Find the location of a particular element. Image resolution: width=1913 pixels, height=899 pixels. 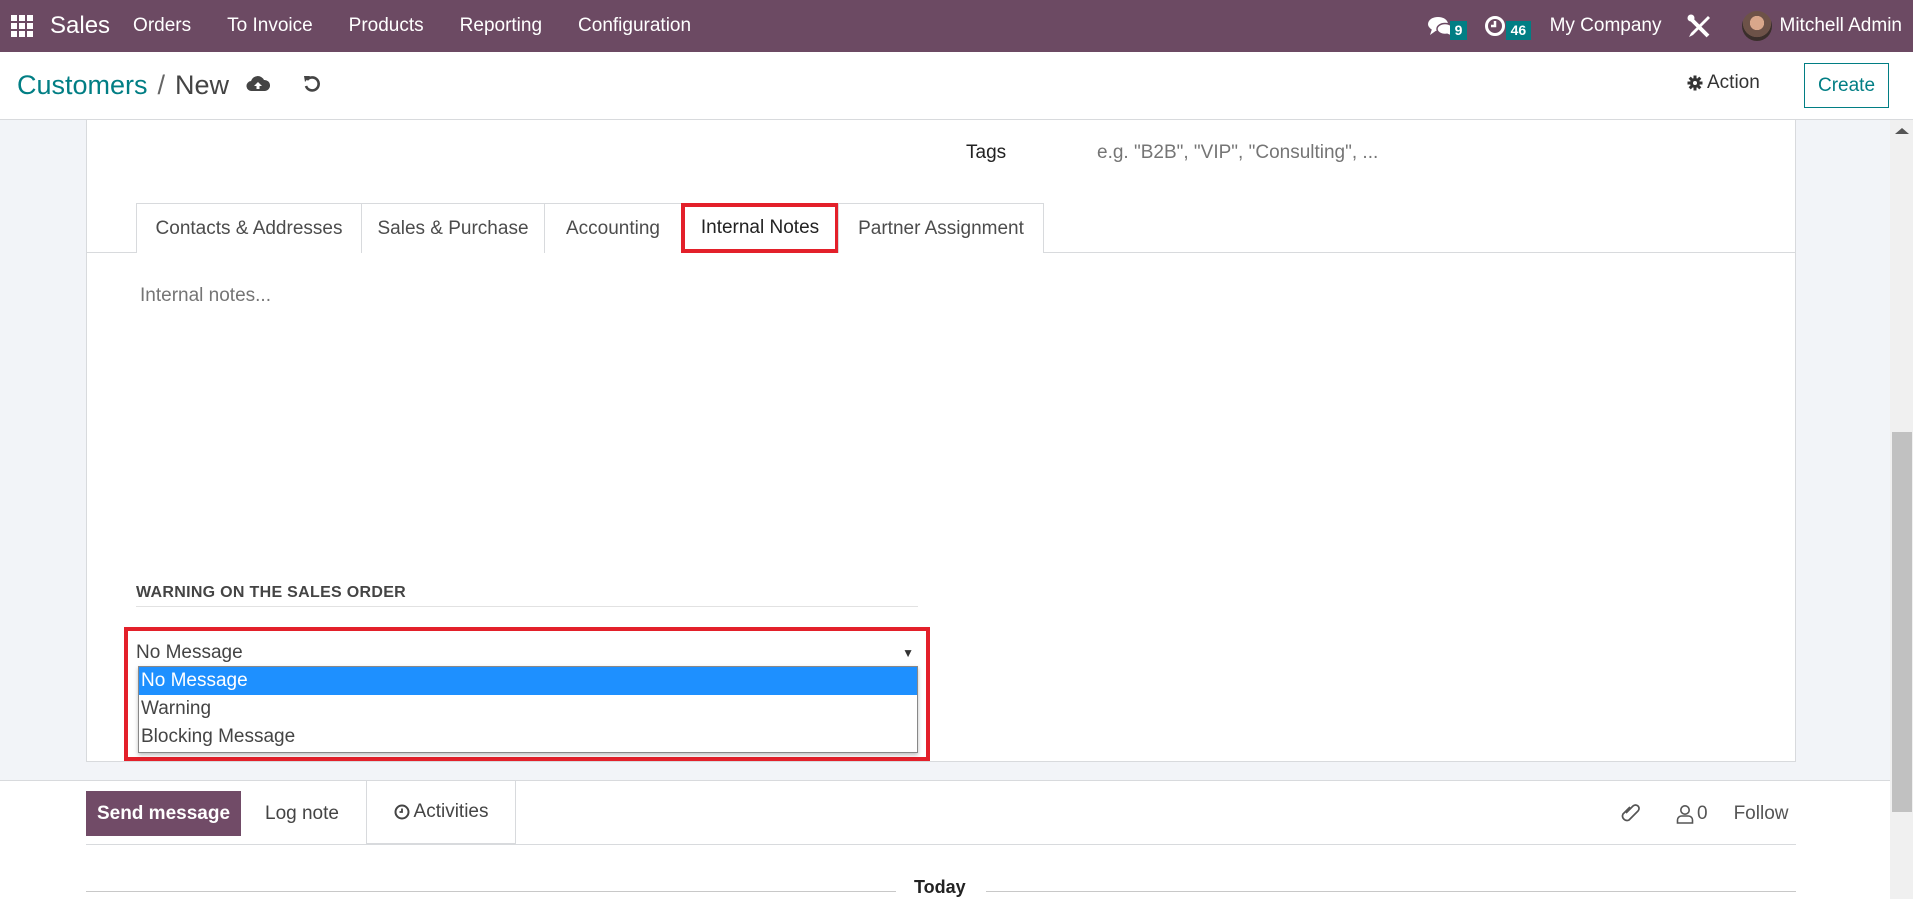

option-blocking-message: Blocking Message is located at coordinates (528, 737).